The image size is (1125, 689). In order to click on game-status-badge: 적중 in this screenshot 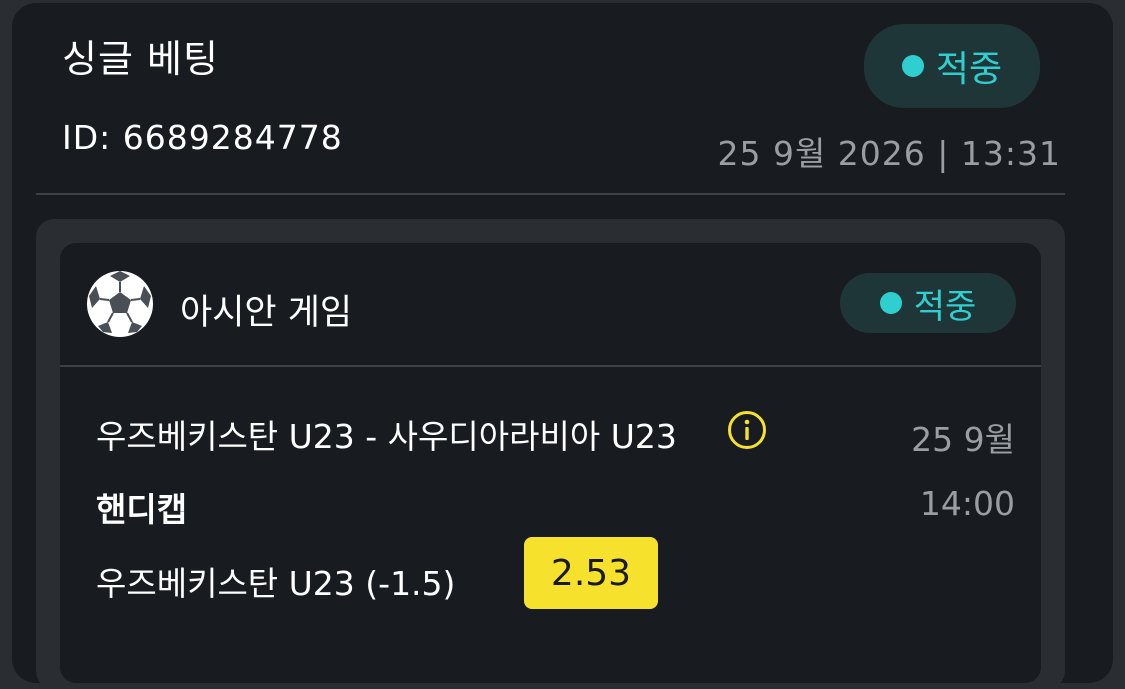, I will do `click(928, 303)`.